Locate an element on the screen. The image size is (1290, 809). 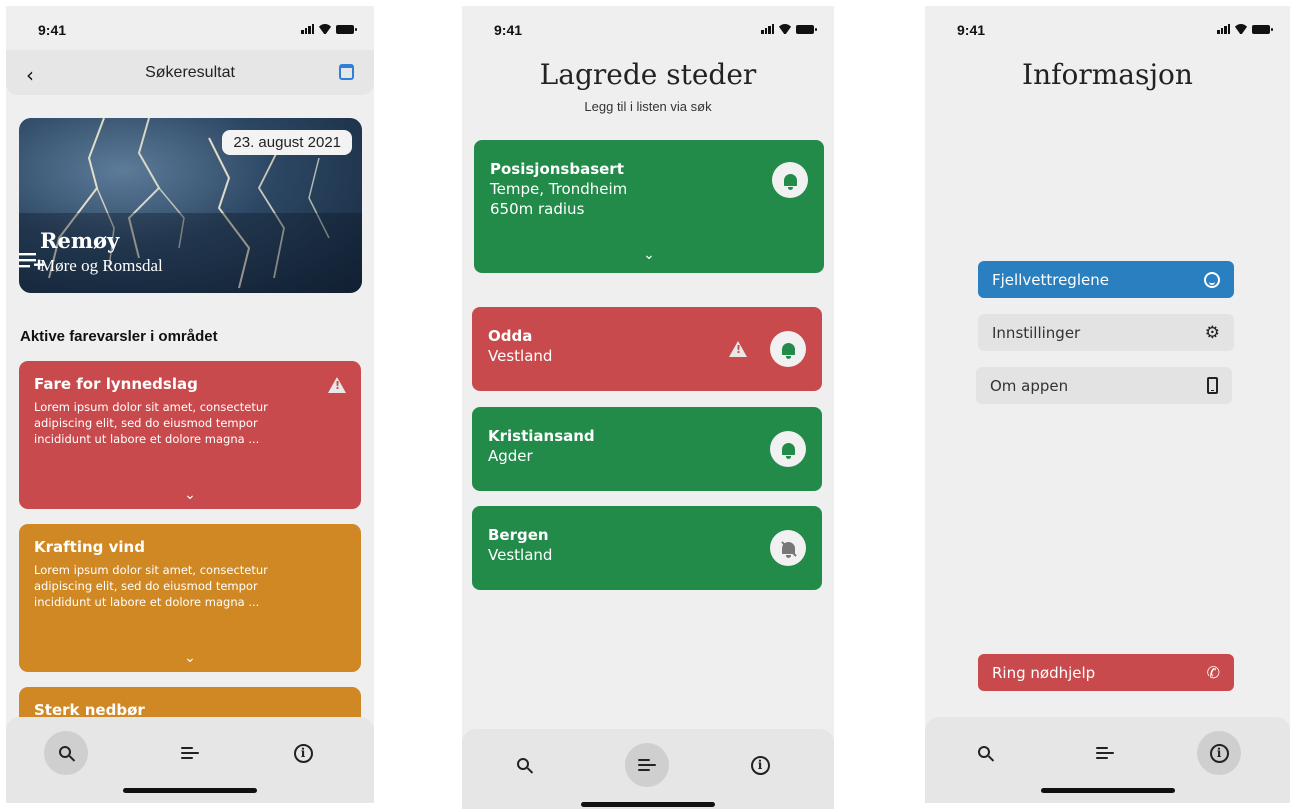
location-name: Kristiansand is located at coordinates (541, 436).